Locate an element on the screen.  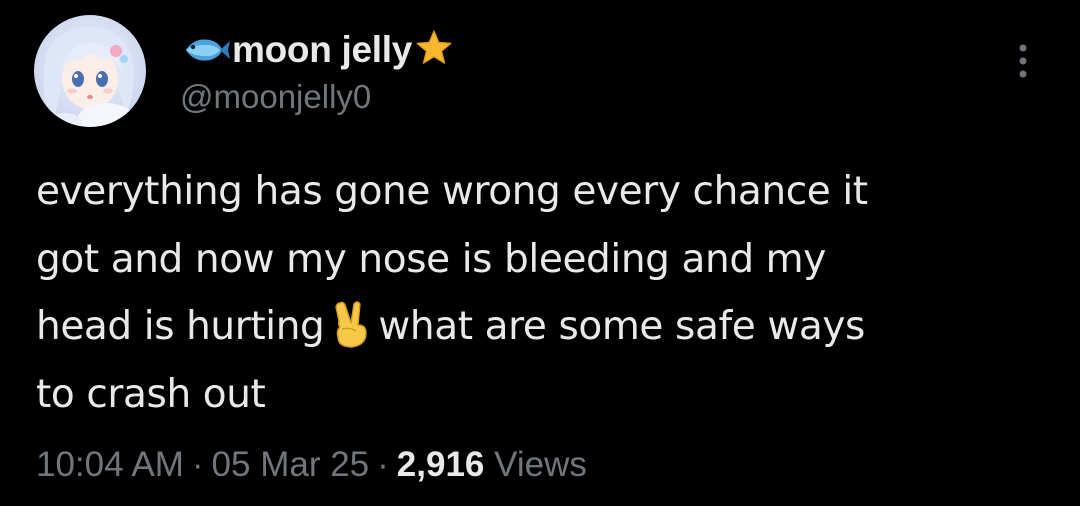
more-vertical-icon is located at coordinates (1023, 61).